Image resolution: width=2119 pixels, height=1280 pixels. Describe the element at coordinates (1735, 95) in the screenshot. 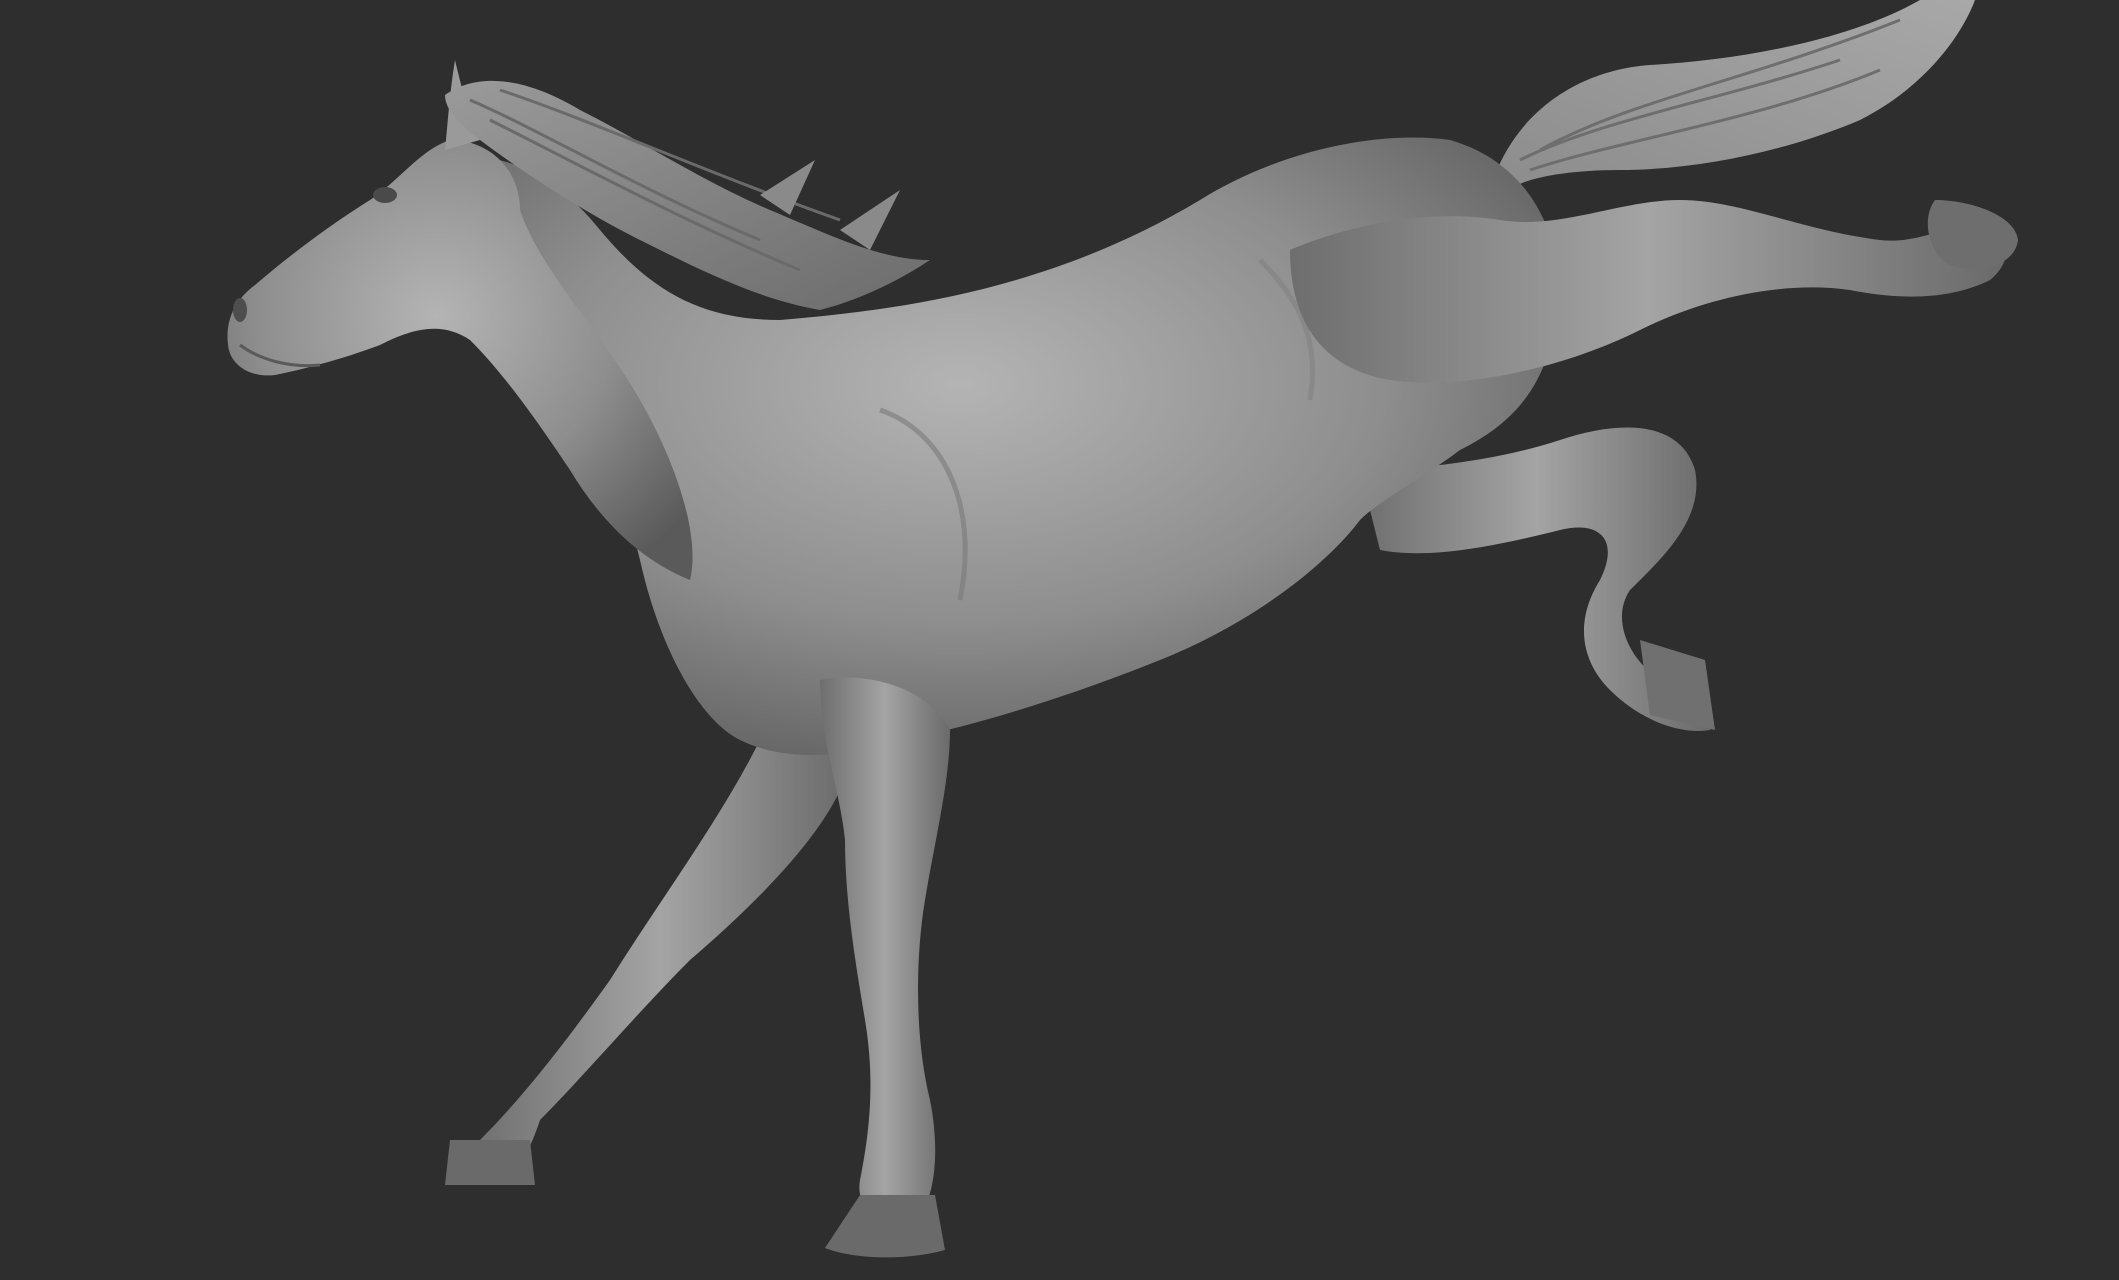

I see `tail` at that location.